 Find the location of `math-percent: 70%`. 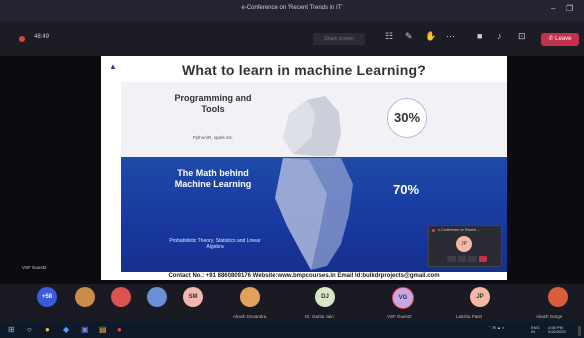

math-percent: 70% is located at coordinates (406, 189).